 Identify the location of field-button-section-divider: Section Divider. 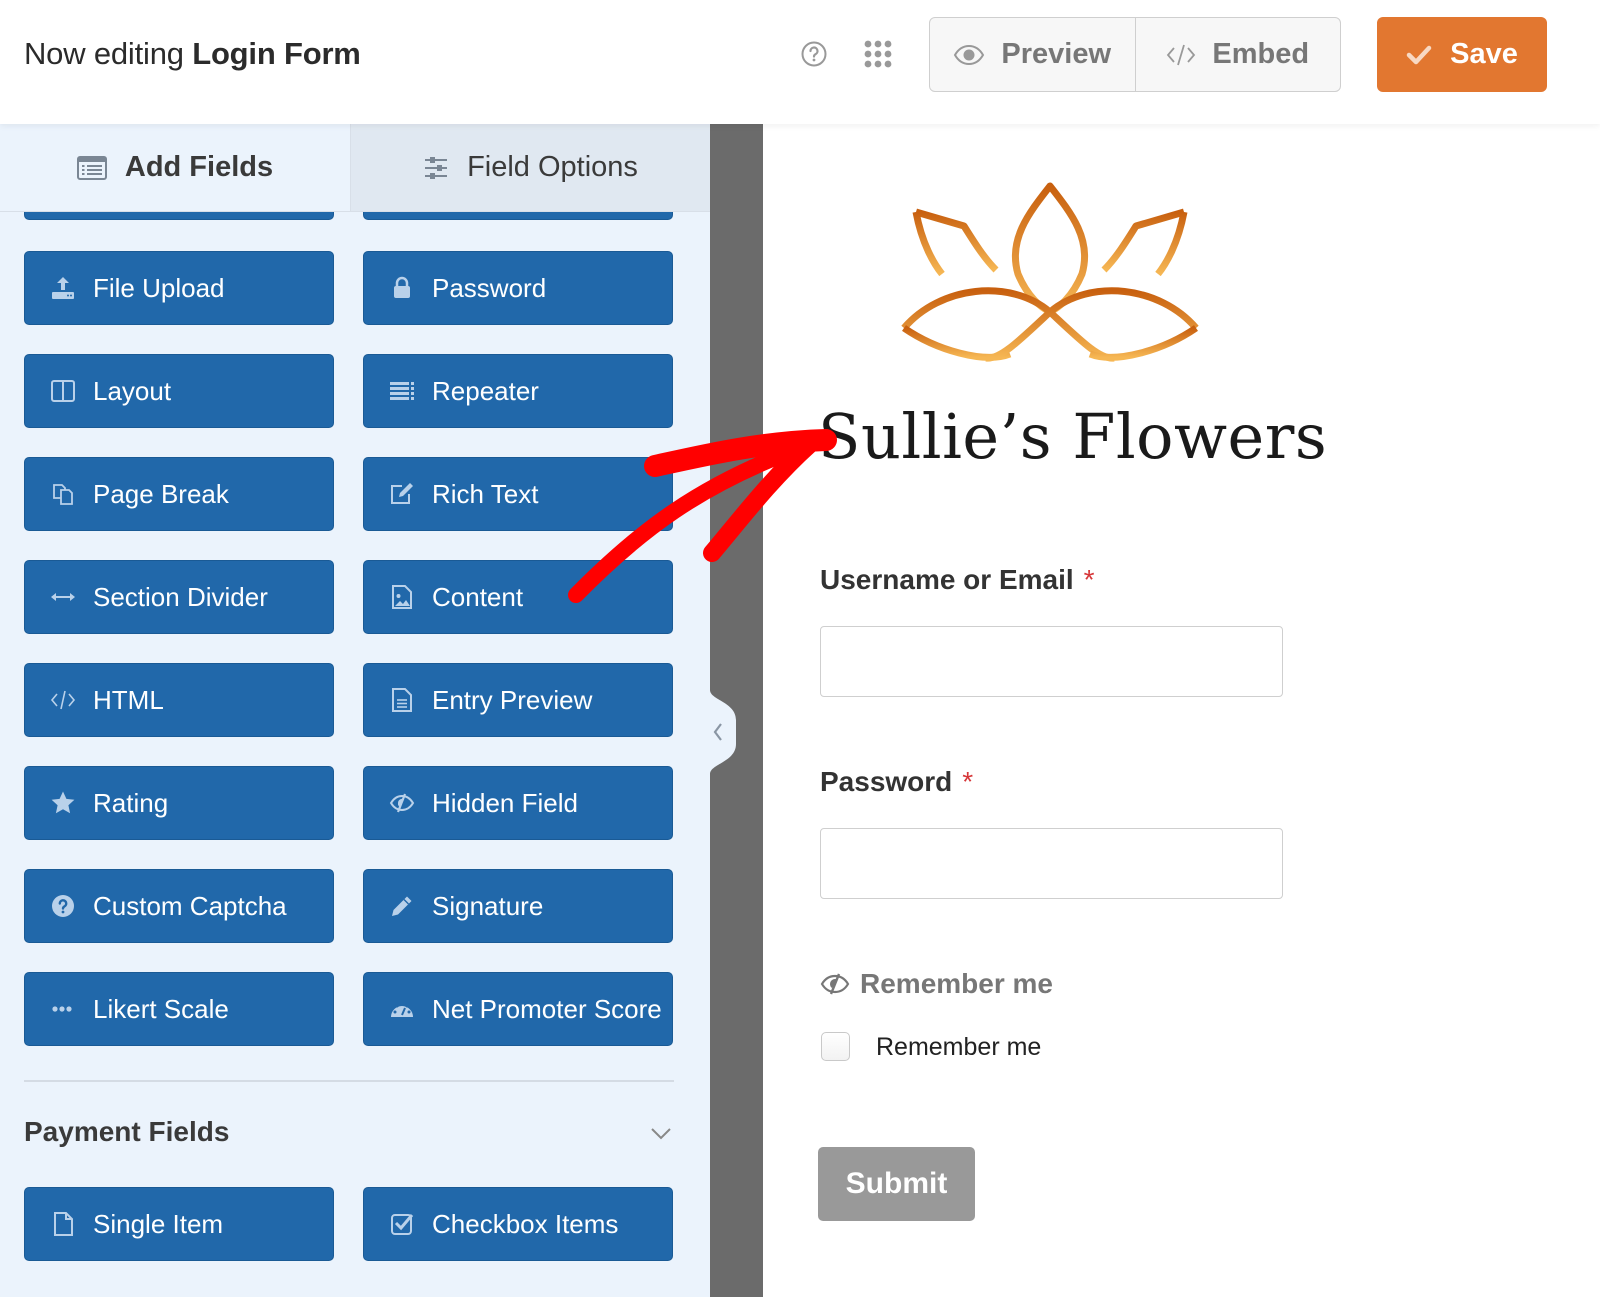
(179, 597).